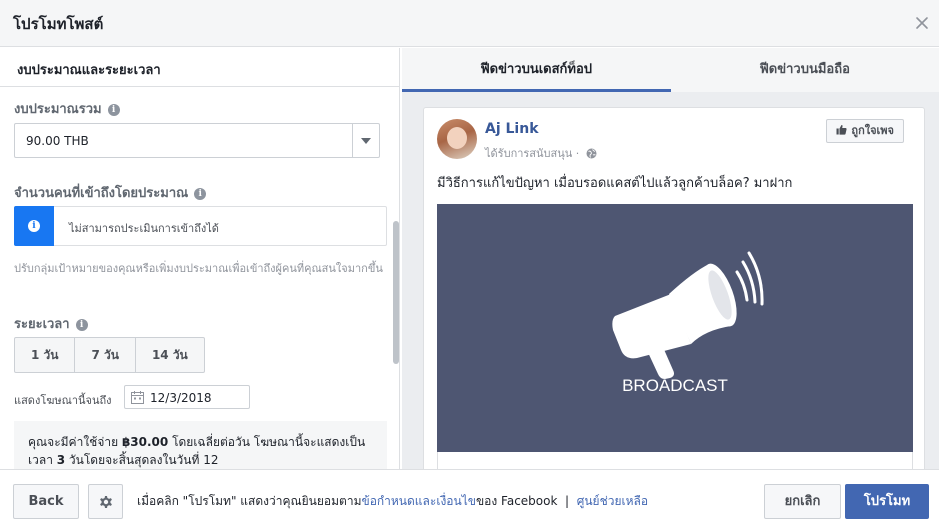  I want to click on tab-mobile-feed: ฟีดข่าวบนมือถือ, so click(805, 70).